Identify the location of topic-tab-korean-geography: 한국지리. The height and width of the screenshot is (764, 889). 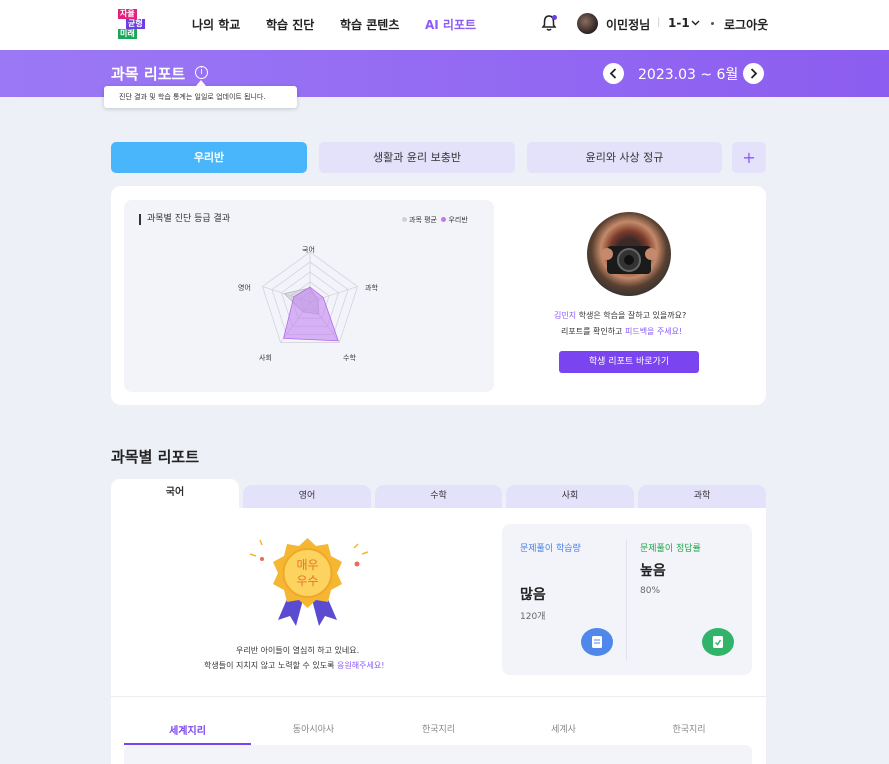
(438, 728).